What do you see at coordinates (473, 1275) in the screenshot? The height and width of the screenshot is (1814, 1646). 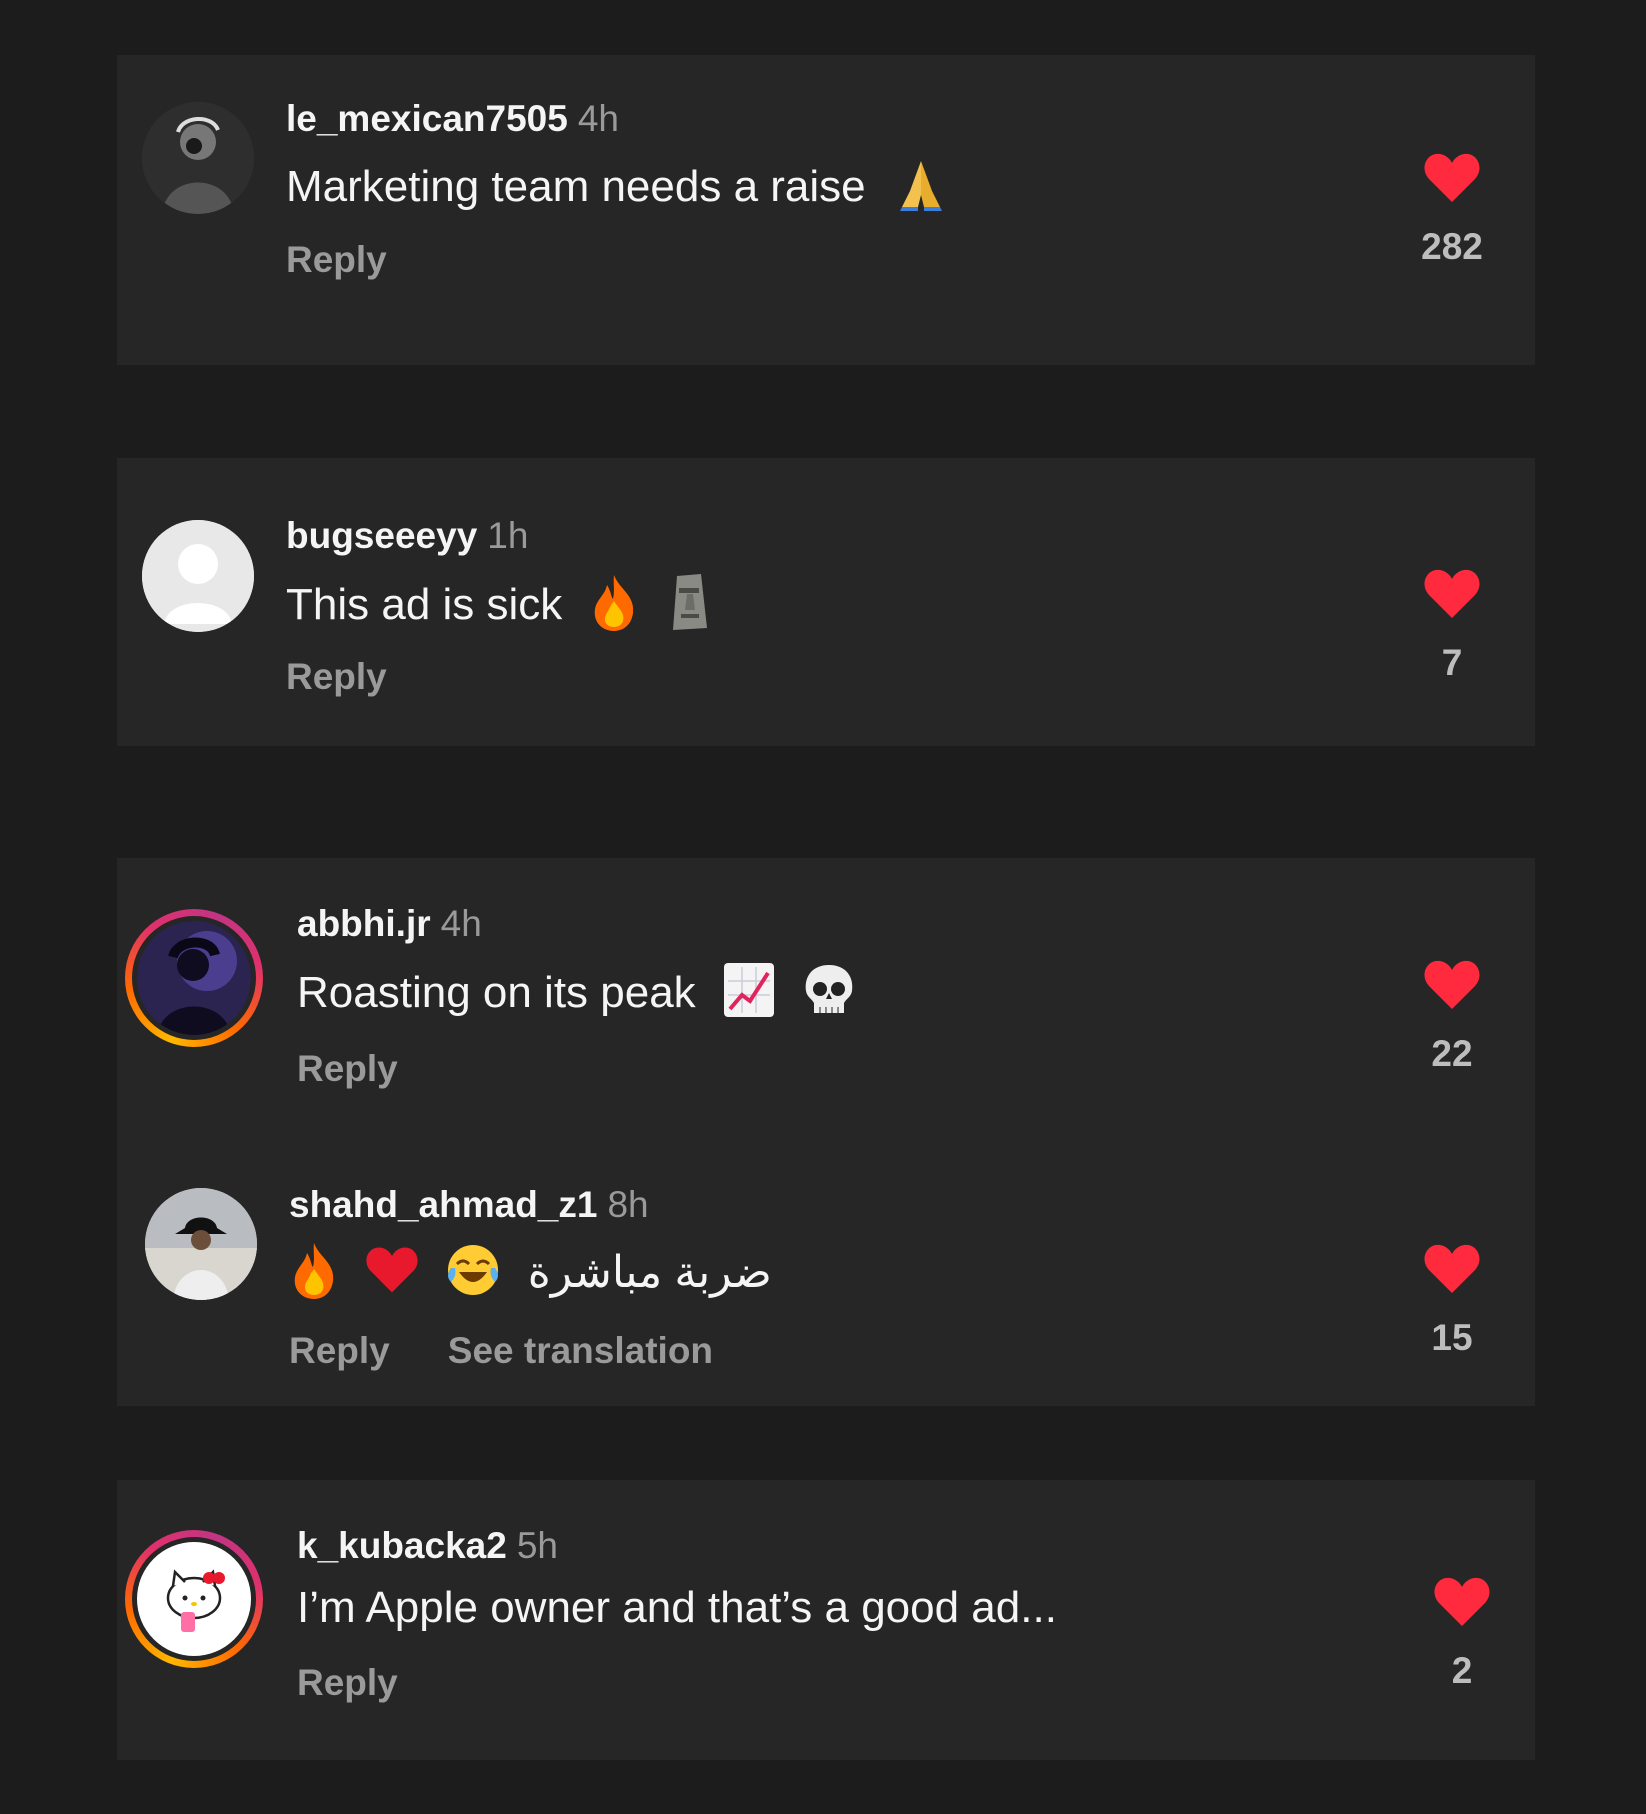 I see `face-with-tears-of-joy-icon` at bounding box center [473, 1275].